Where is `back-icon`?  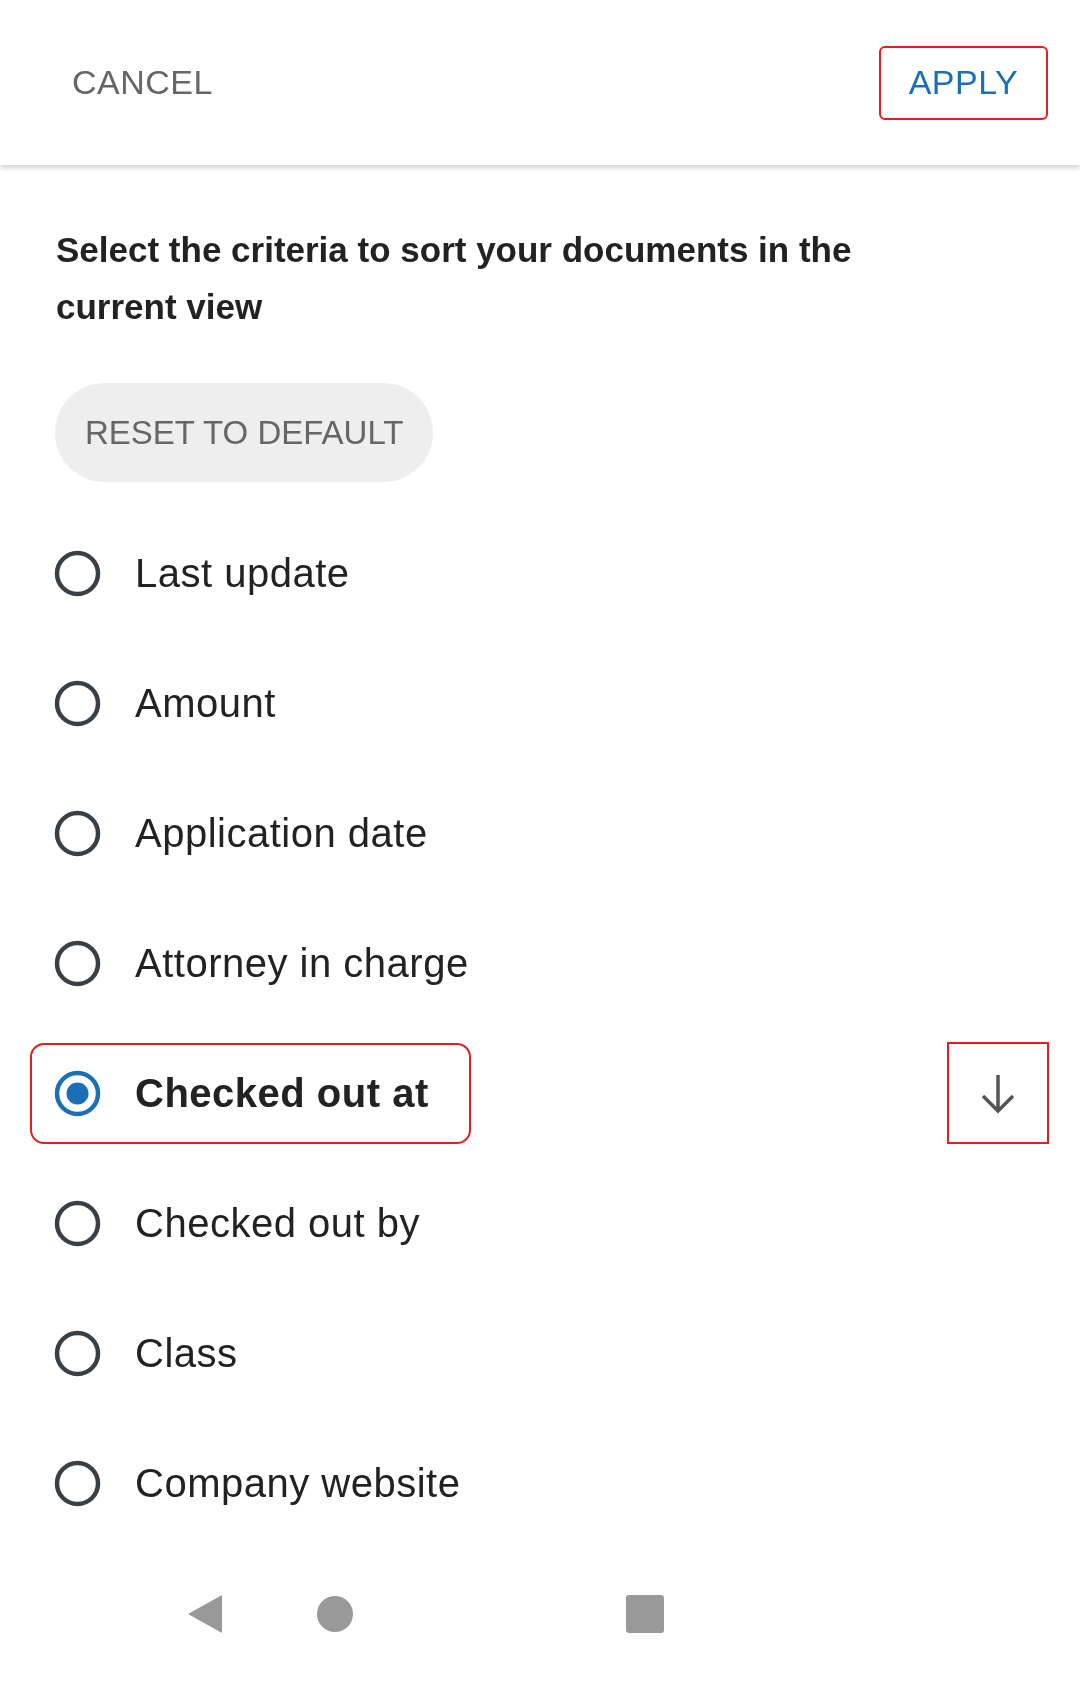 back-icon is located at coordinates (205, 1613).